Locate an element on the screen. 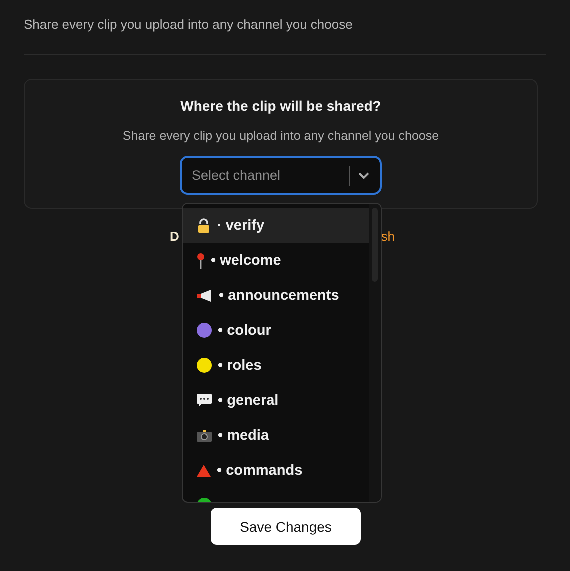 The image size is (570, 571). channel-option: • roles is located at coordinates (276, 365).